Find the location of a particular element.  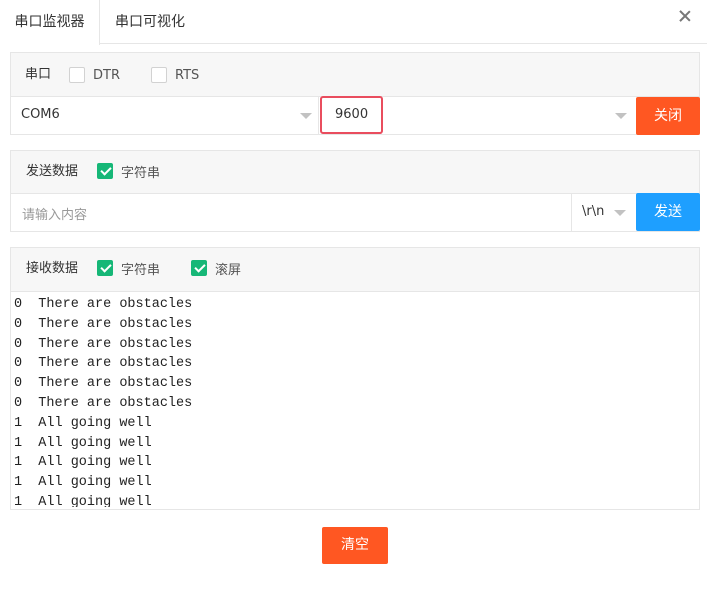

send-panel: 发送数据 字符串 请输入内容 \r\n 发送 is located at coordinates (355, 191).